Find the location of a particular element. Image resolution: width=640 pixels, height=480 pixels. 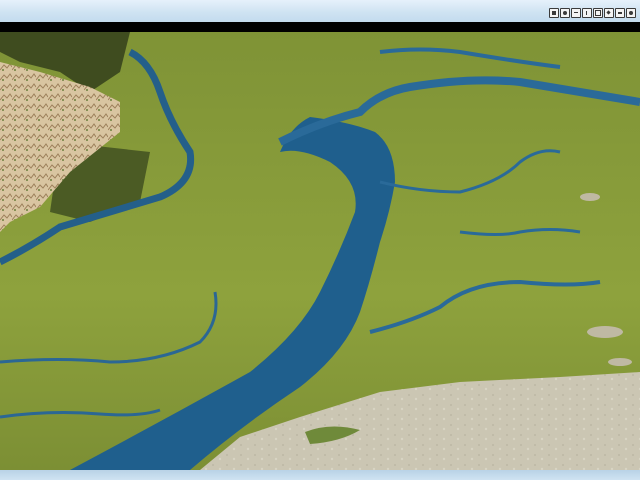

close-view-icon is located at coordinates (631, 13).